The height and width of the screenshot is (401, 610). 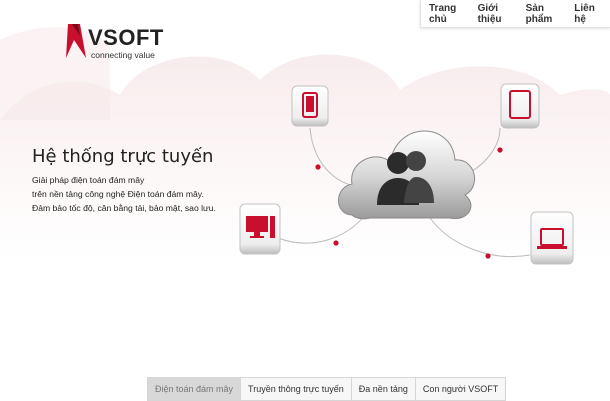 What do you see at coordinates (520, 106) in the screenshot?
I see `tablet-icon` at bounding box center [520, 106].